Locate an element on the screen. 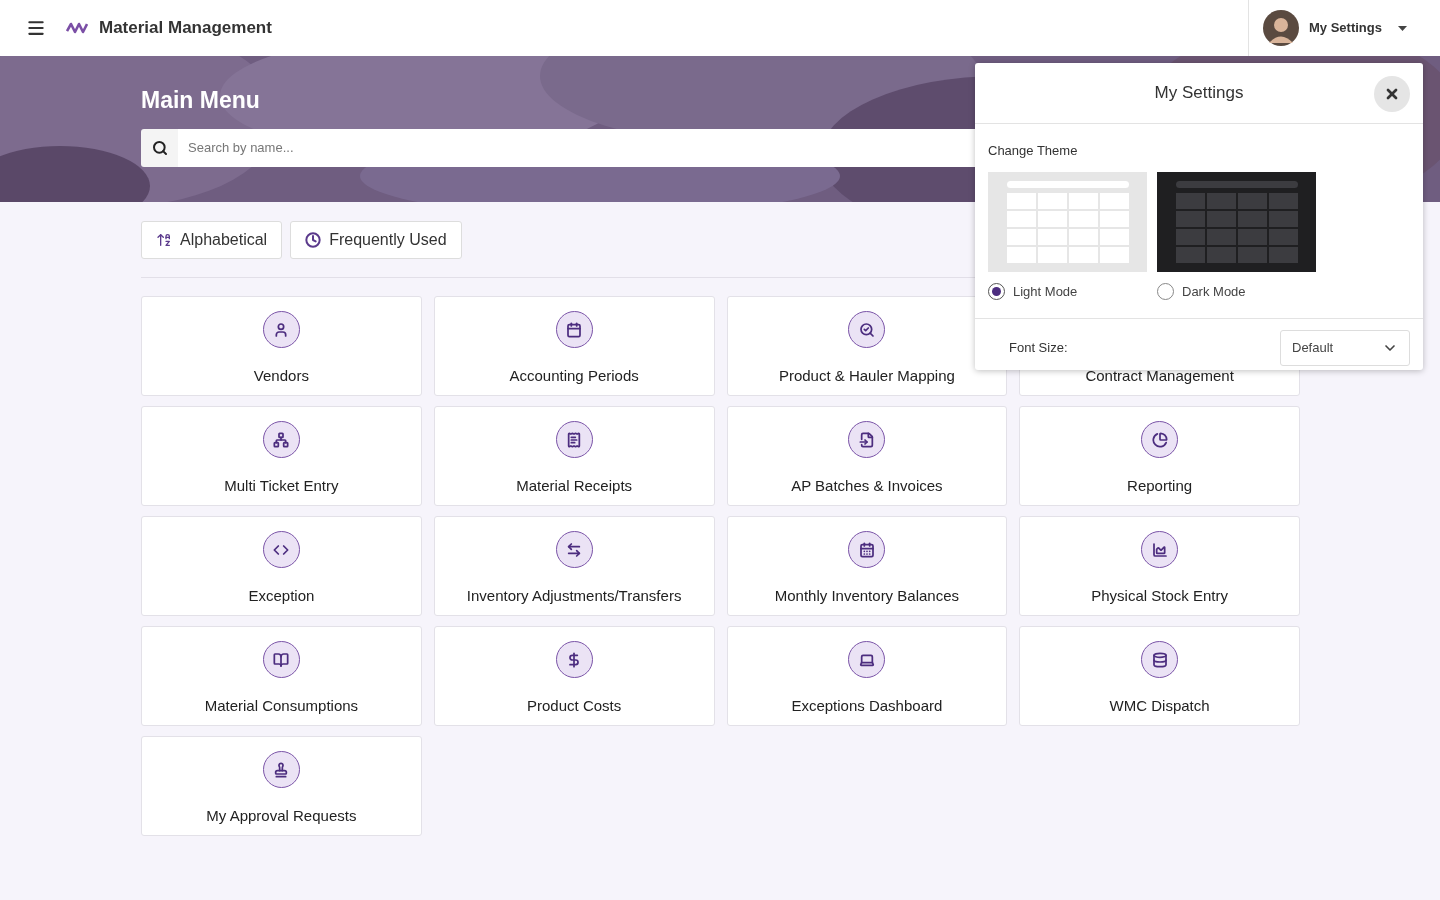 The height and width of the screenshot is (900, 1440). menu-tile: Physical Stock Entry is located at coordinates (1159, 566).